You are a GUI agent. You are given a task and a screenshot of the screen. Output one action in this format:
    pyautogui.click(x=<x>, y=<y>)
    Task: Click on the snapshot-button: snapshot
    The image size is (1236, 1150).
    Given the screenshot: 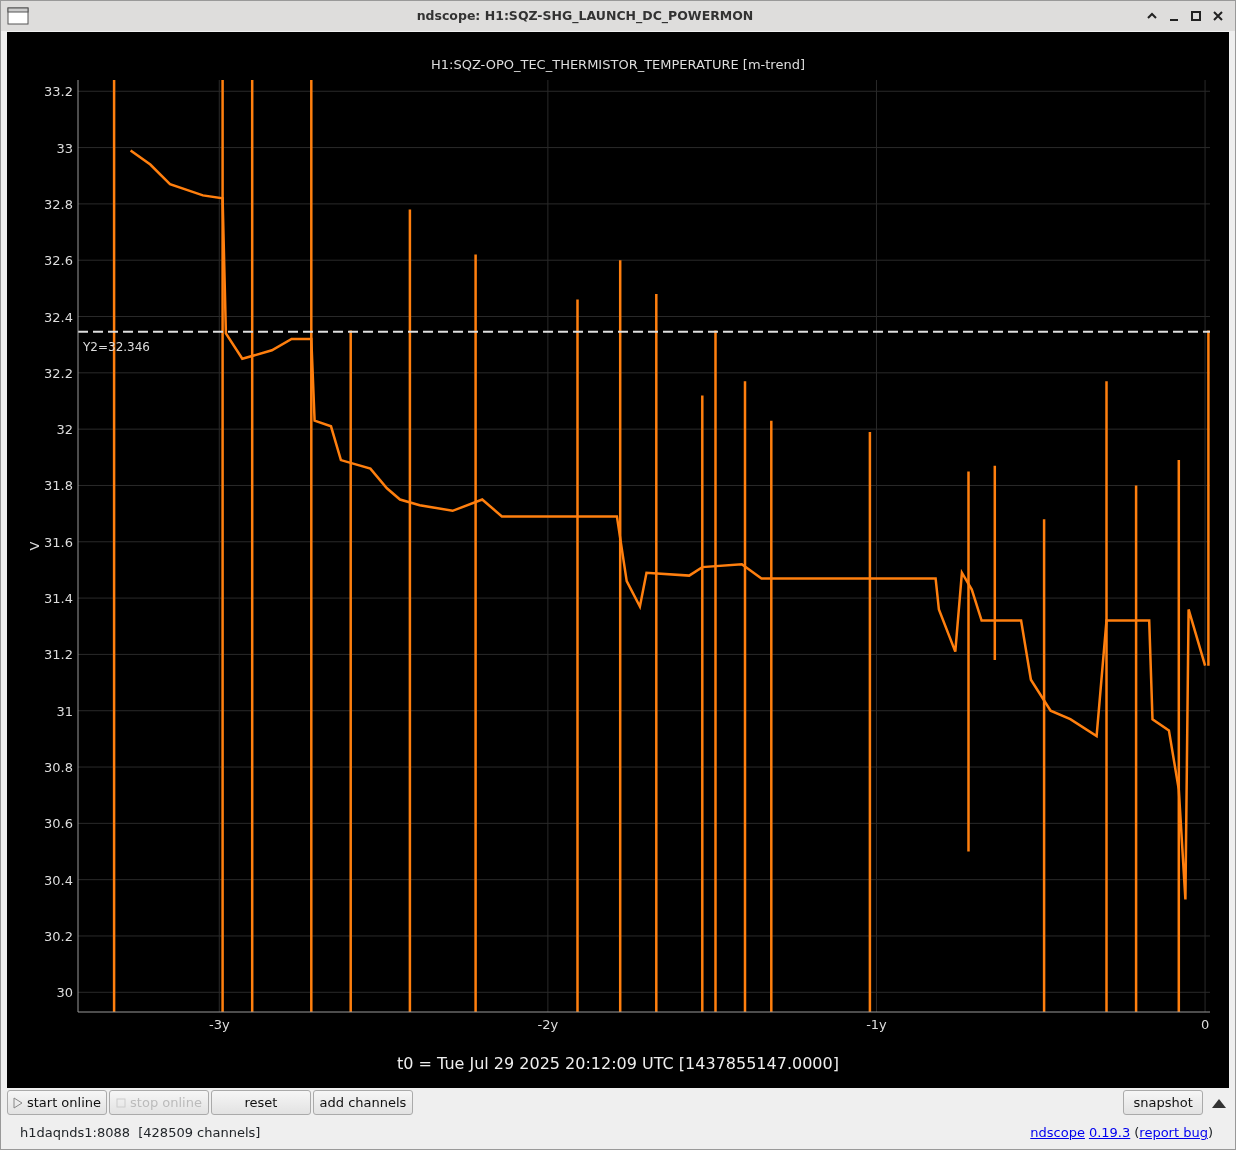 What is the action you would take?
    pyautogui.click(x=1163, y=1102)
    